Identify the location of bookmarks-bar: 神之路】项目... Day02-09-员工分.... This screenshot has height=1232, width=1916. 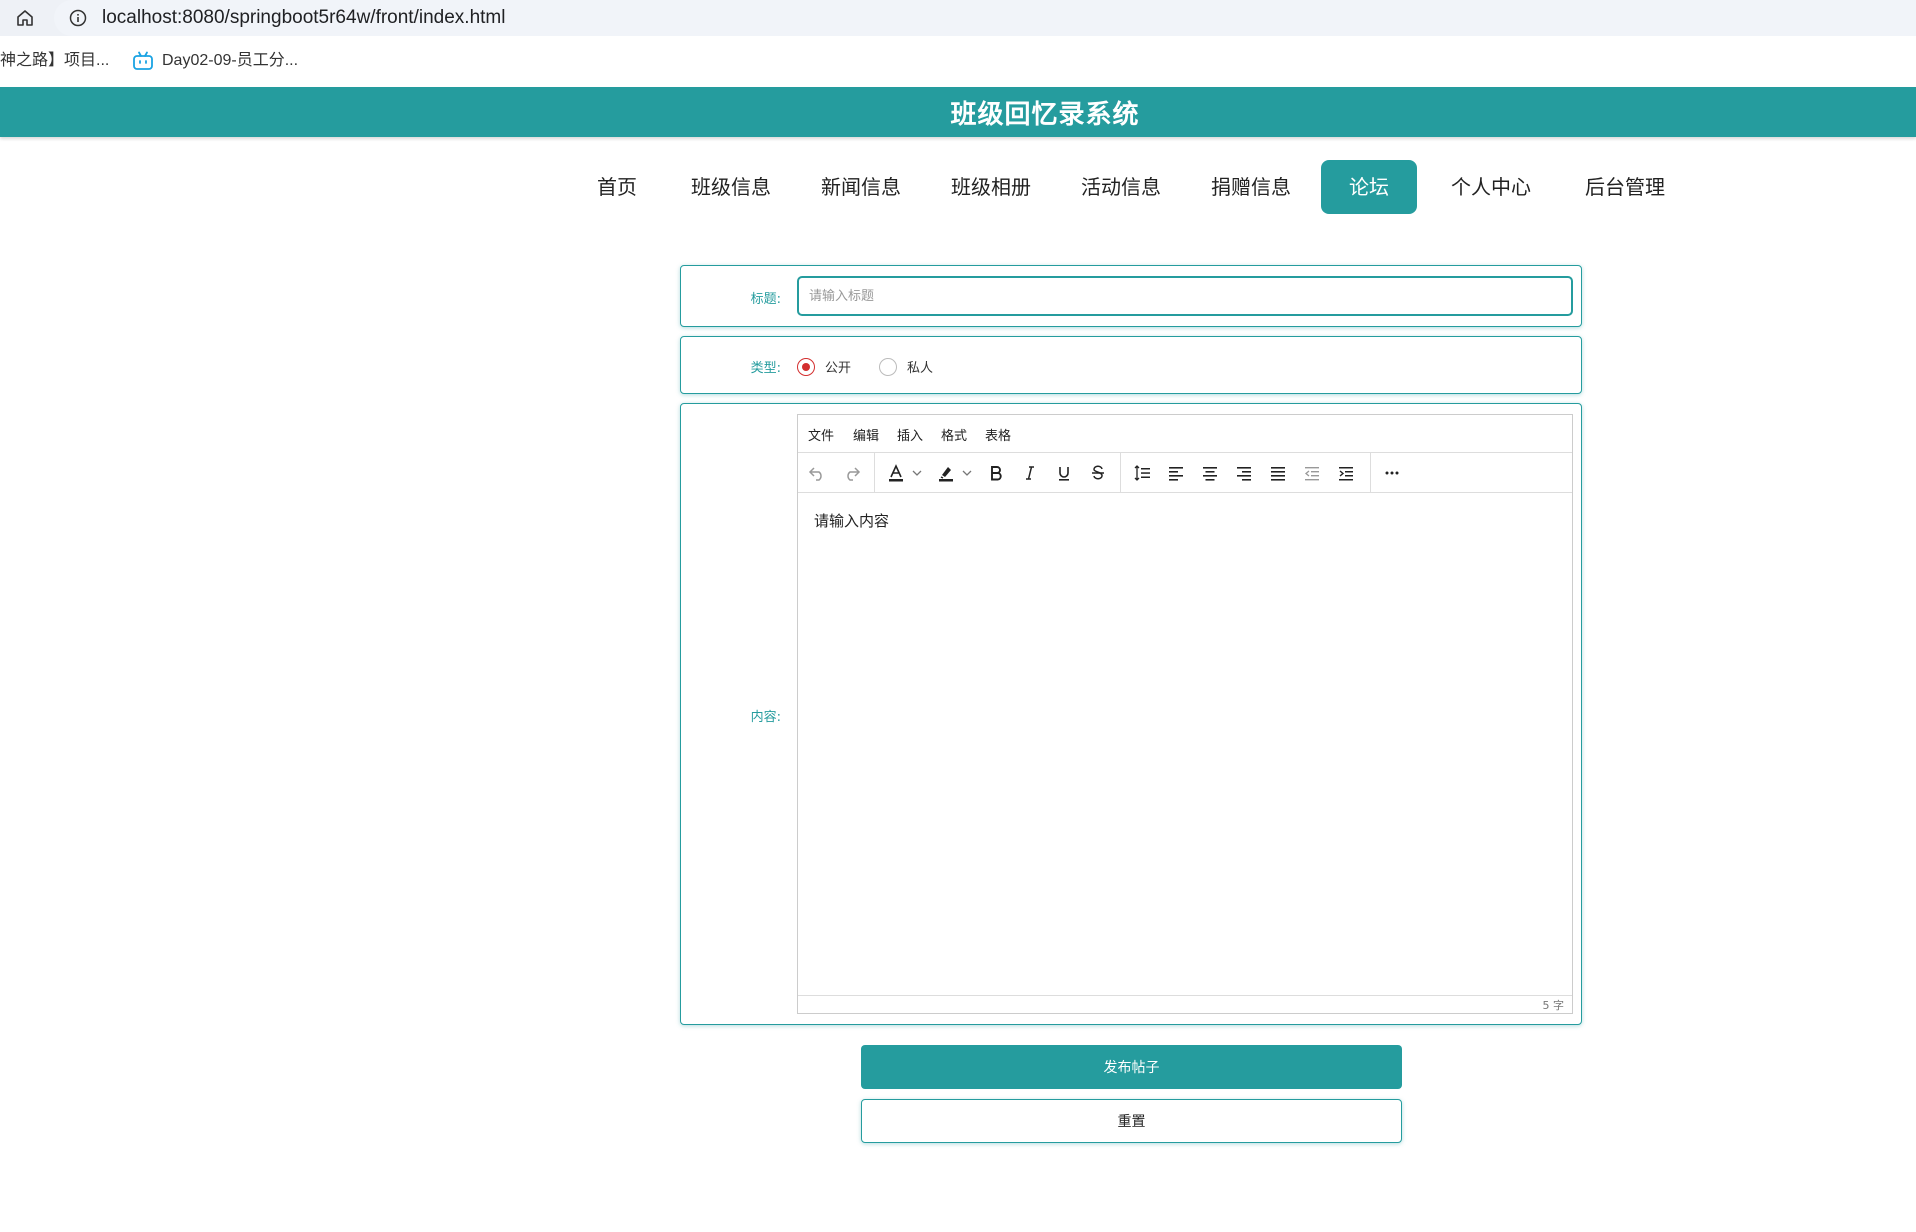
(958, 61).